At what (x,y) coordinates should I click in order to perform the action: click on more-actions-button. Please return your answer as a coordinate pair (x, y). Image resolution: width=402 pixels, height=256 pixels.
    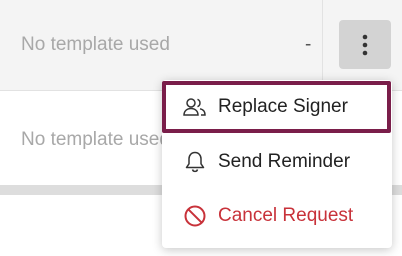
    Looking at the image, I should click on (365, 44).